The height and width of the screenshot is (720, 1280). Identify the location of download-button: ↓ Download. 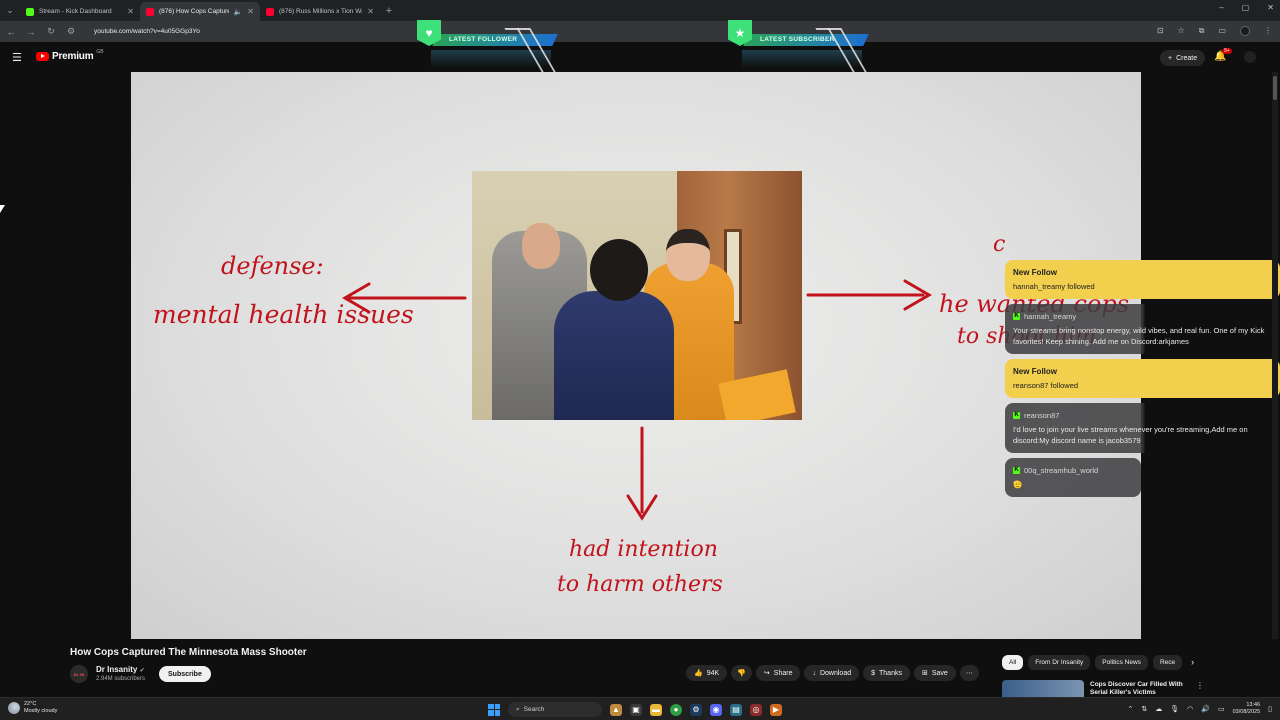
(832, 673).